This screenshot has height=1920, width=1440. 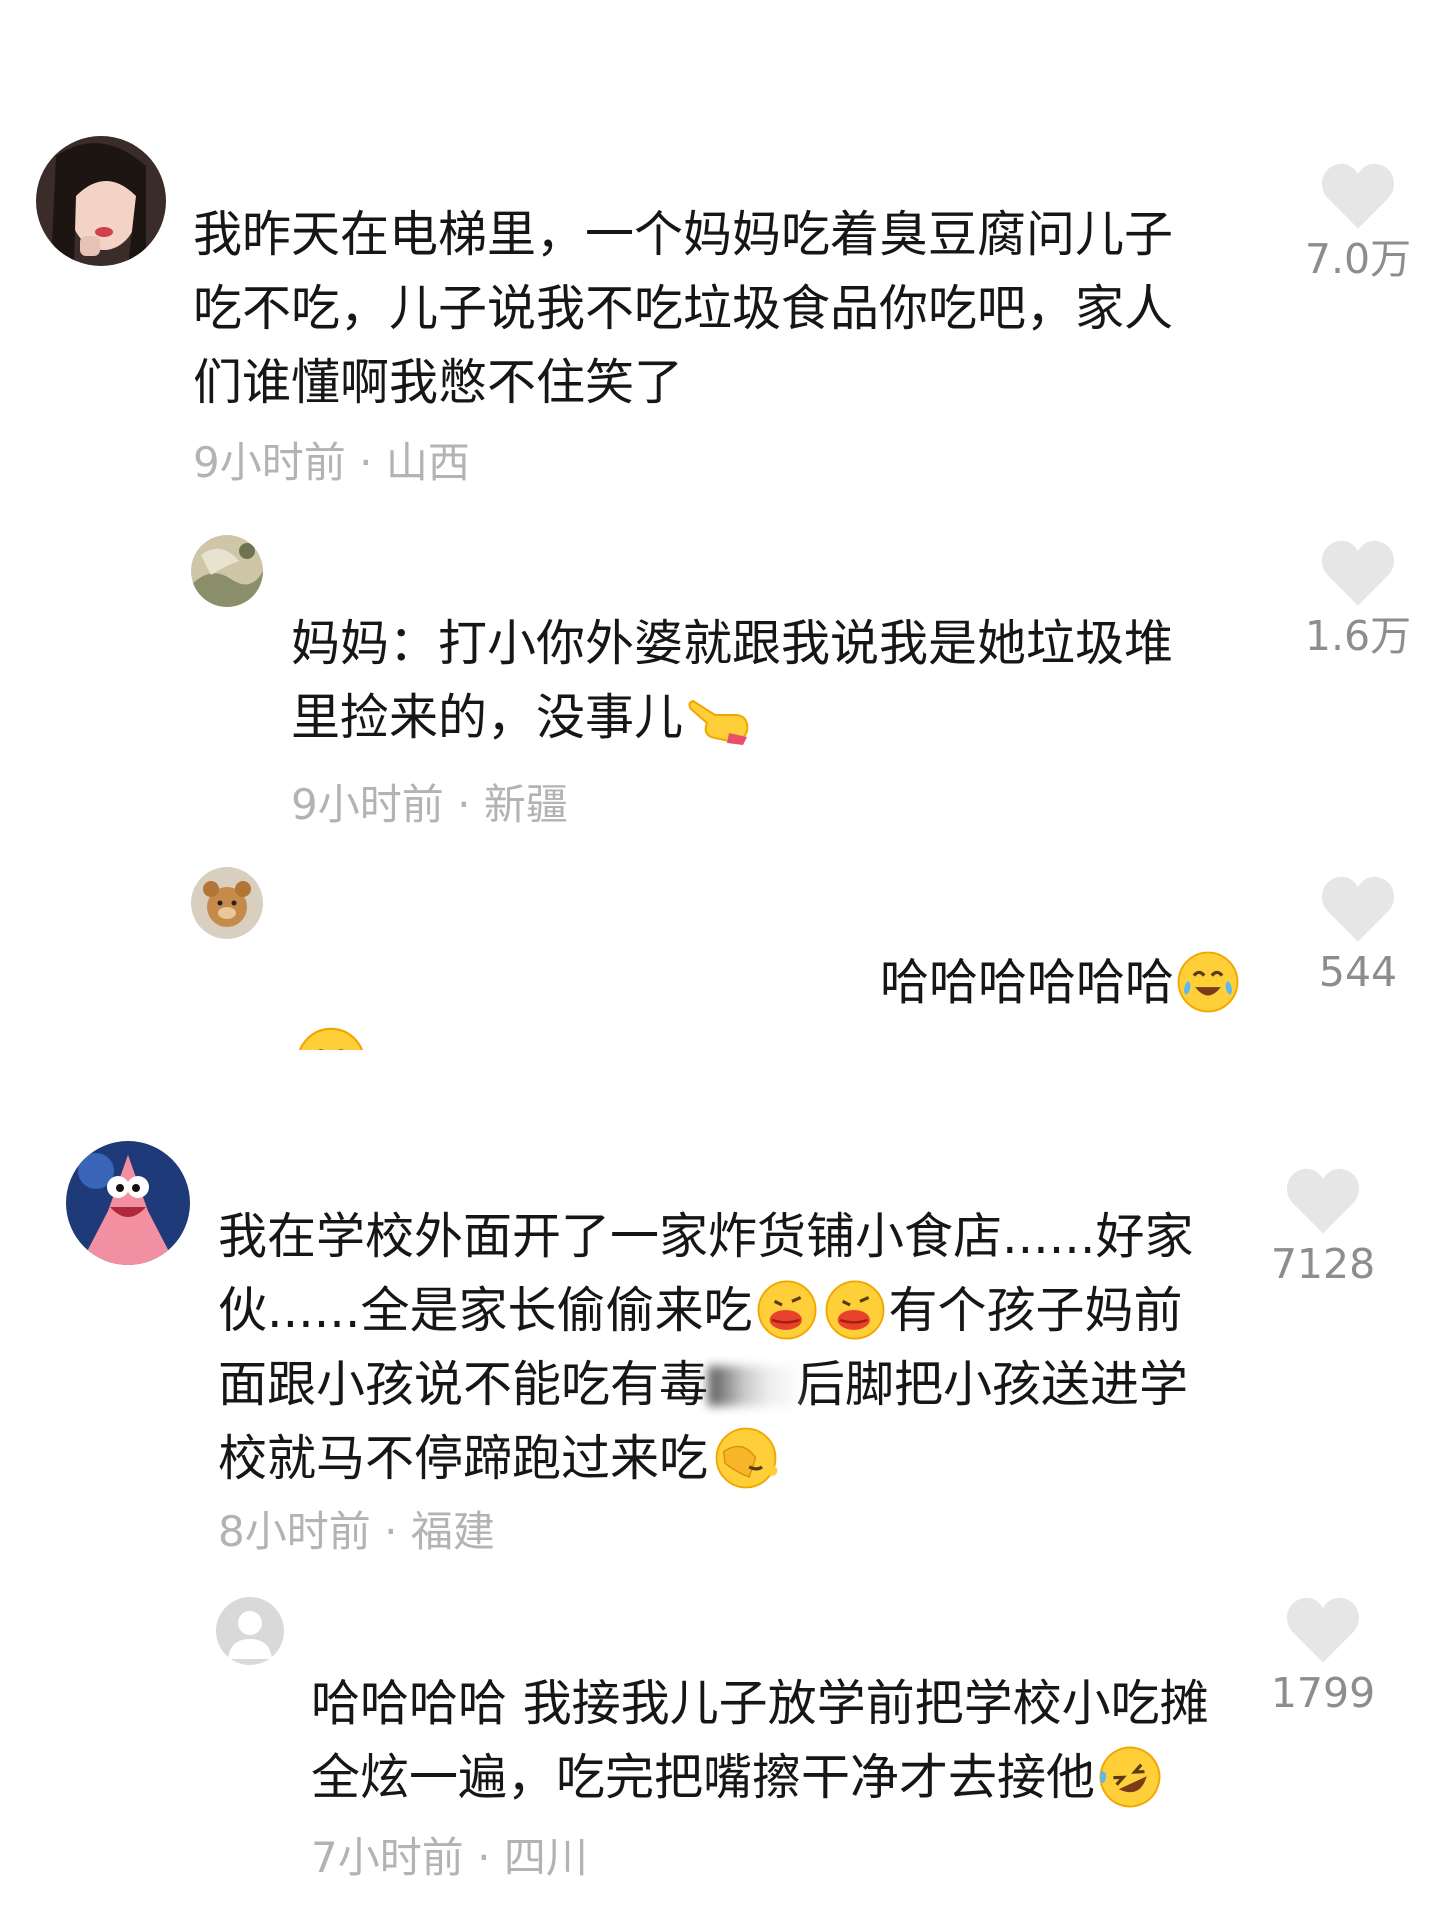 I want to click on comment-meta: 9小时前 · 山西, so click(x=331, y=463).